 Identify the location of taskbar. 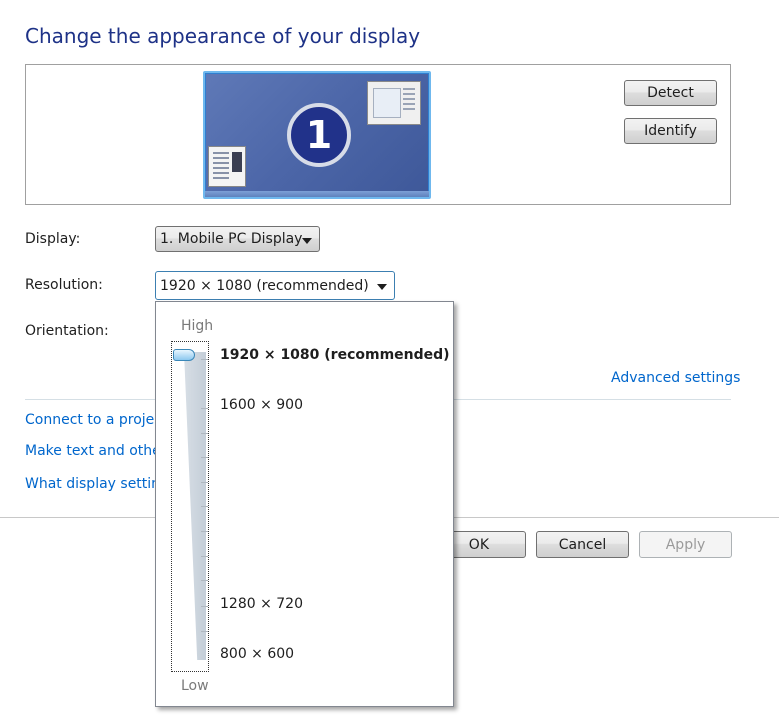
(317, 194).